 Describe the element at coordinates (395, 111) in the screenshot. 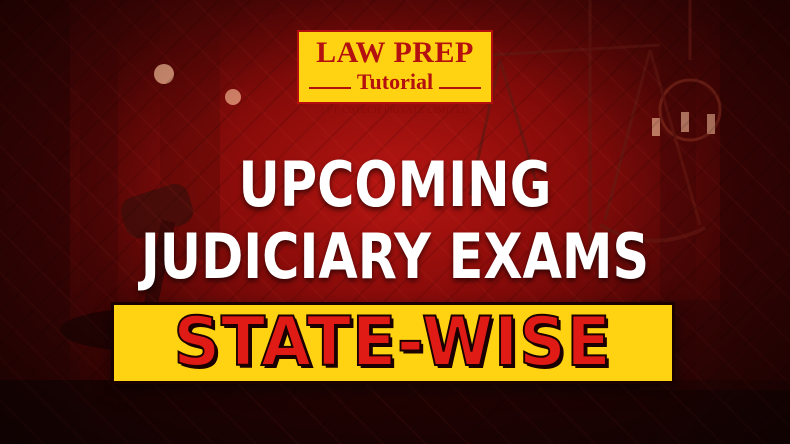

I see `logo-tagline: LPT EDTECH PRIVATE LIMITED` at that location.